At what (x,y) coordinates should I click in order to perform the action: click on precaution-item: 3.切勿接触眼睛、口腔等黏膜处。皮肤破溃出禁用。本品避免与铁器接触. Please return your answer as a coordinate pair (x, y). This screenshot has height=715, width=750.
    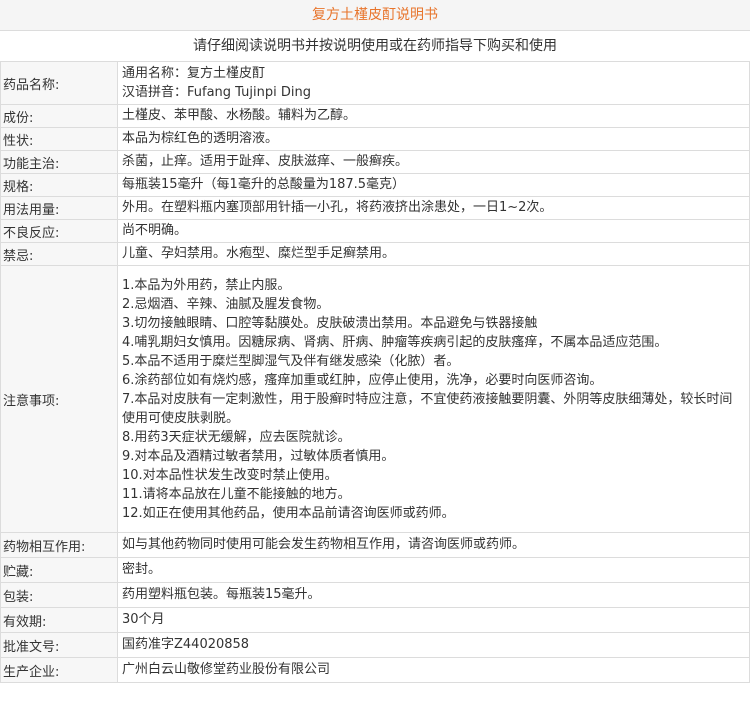
    Looking at the image, I should click on (330, 323).